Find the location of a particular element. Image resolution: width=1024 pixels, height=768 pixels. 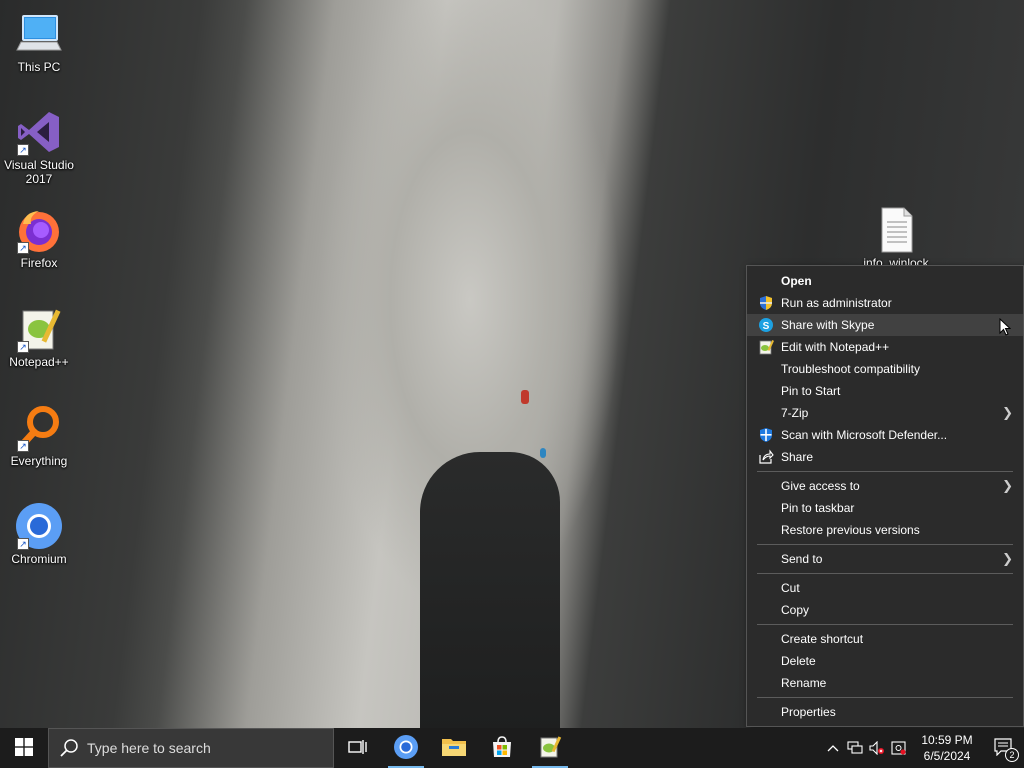

menu-item-edit-with-notepadpp: Edit with Notepad++ is located at coordinates (885, 347).